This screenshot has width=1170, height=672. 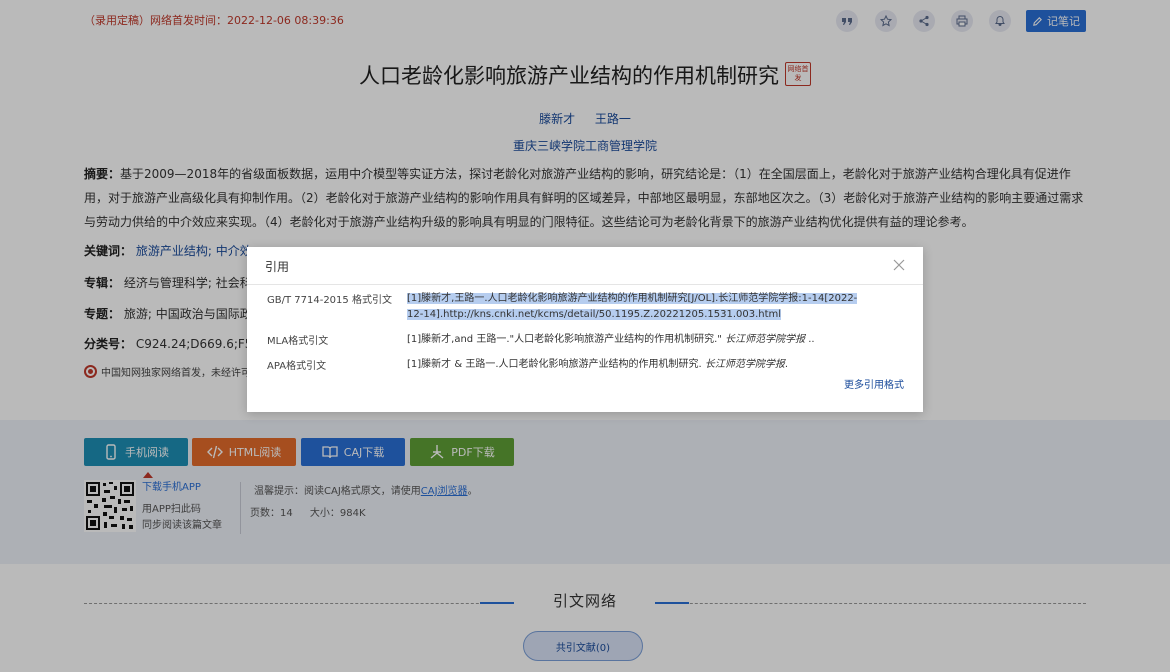 What do you see at coordinates (277, 267) in the screenshot?
I see `dialog-title: 引用` at bounding box center [277, 267].